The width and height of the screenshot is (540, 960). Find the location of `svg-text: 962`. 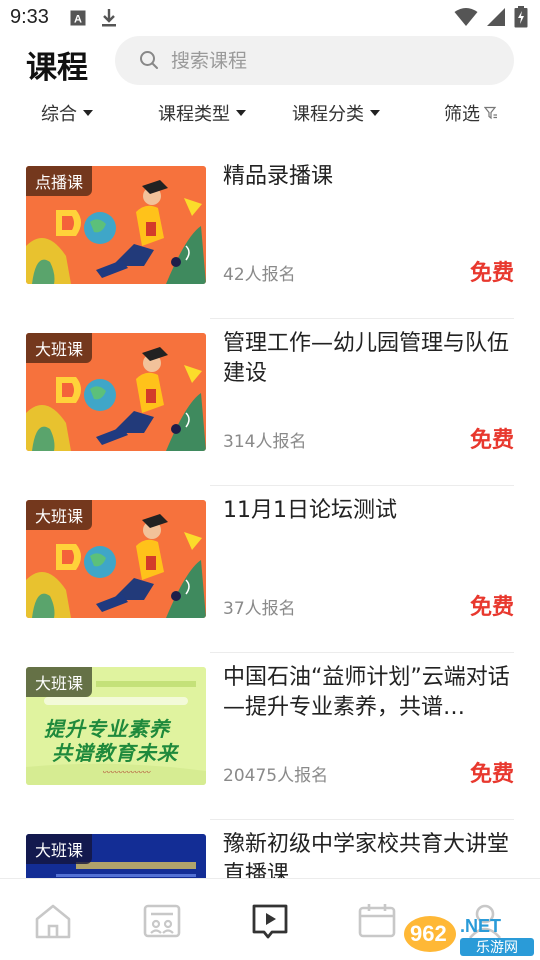

svg-text: 962 is located at coordinates (428, 933).